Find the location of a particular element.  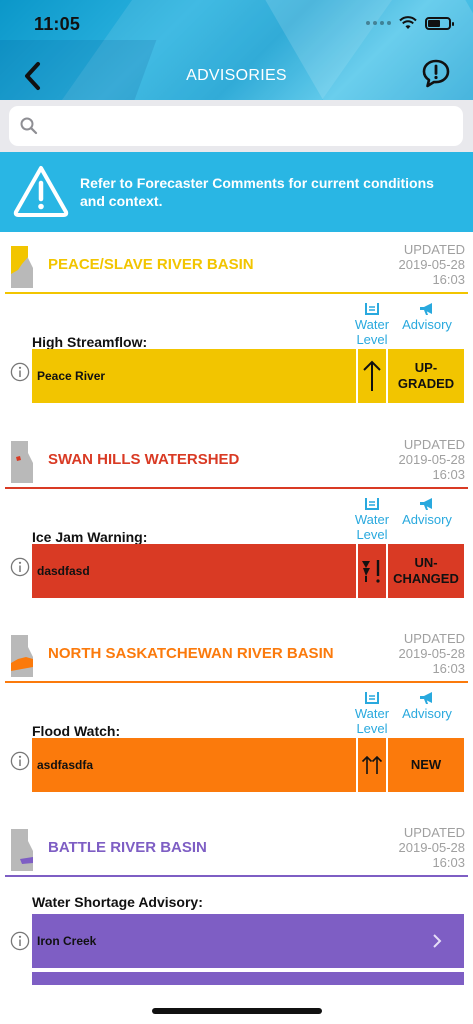

wifi-icon is located at coordinates (408, 22).